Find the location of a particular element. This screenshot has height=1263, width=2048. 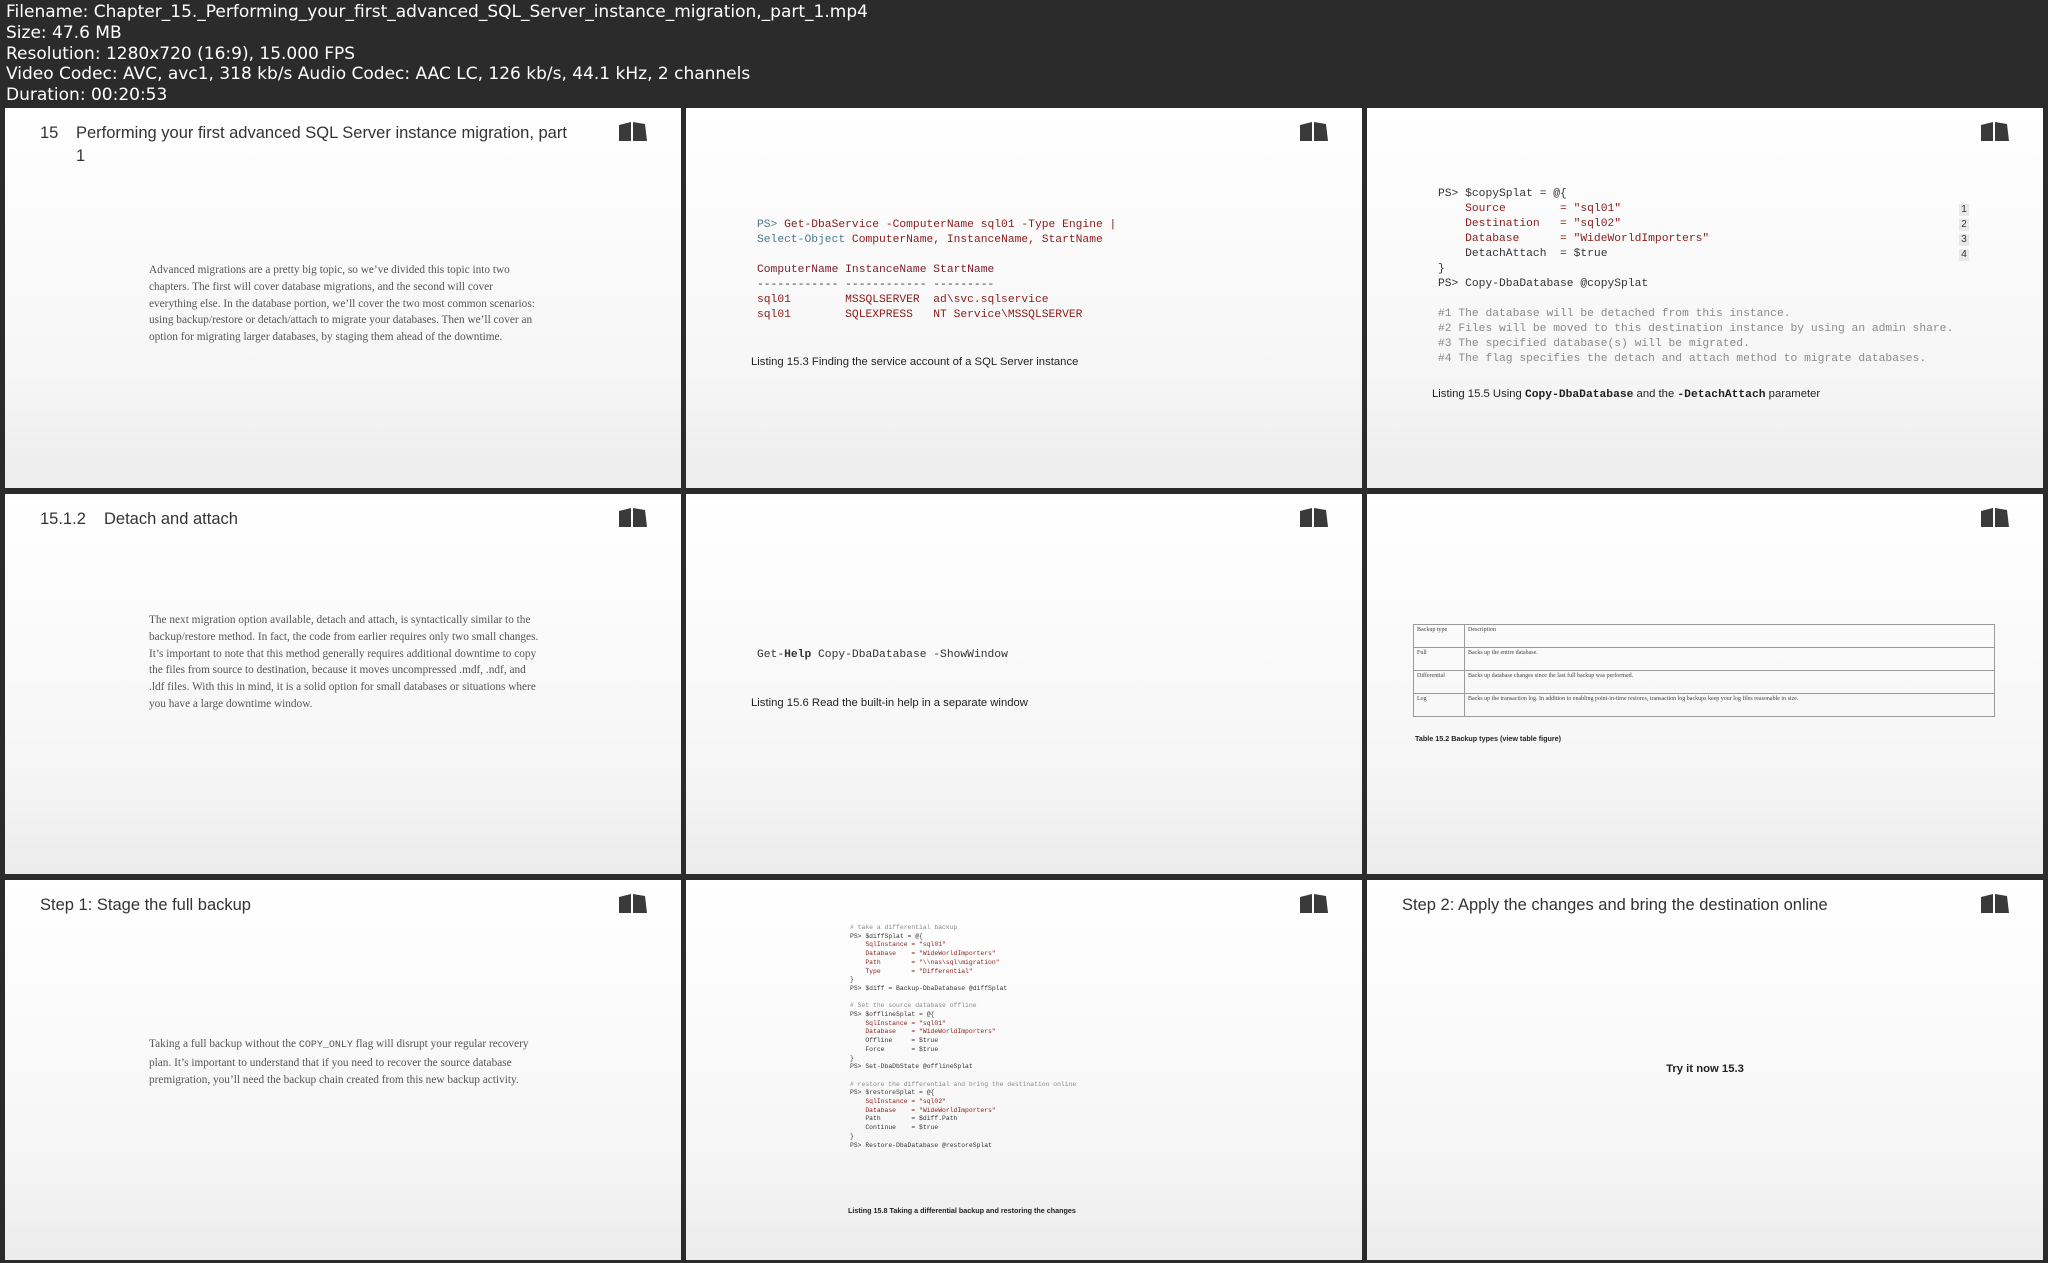

table-cell: Log is located at coordinates (1439, 705).